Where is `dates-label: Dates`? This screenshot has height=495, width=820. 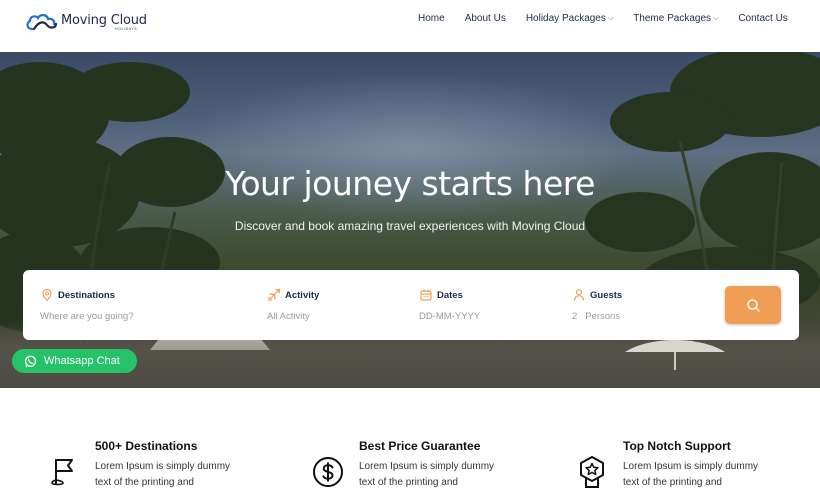 dates-label: Dates is located at coordinates (450, 295).